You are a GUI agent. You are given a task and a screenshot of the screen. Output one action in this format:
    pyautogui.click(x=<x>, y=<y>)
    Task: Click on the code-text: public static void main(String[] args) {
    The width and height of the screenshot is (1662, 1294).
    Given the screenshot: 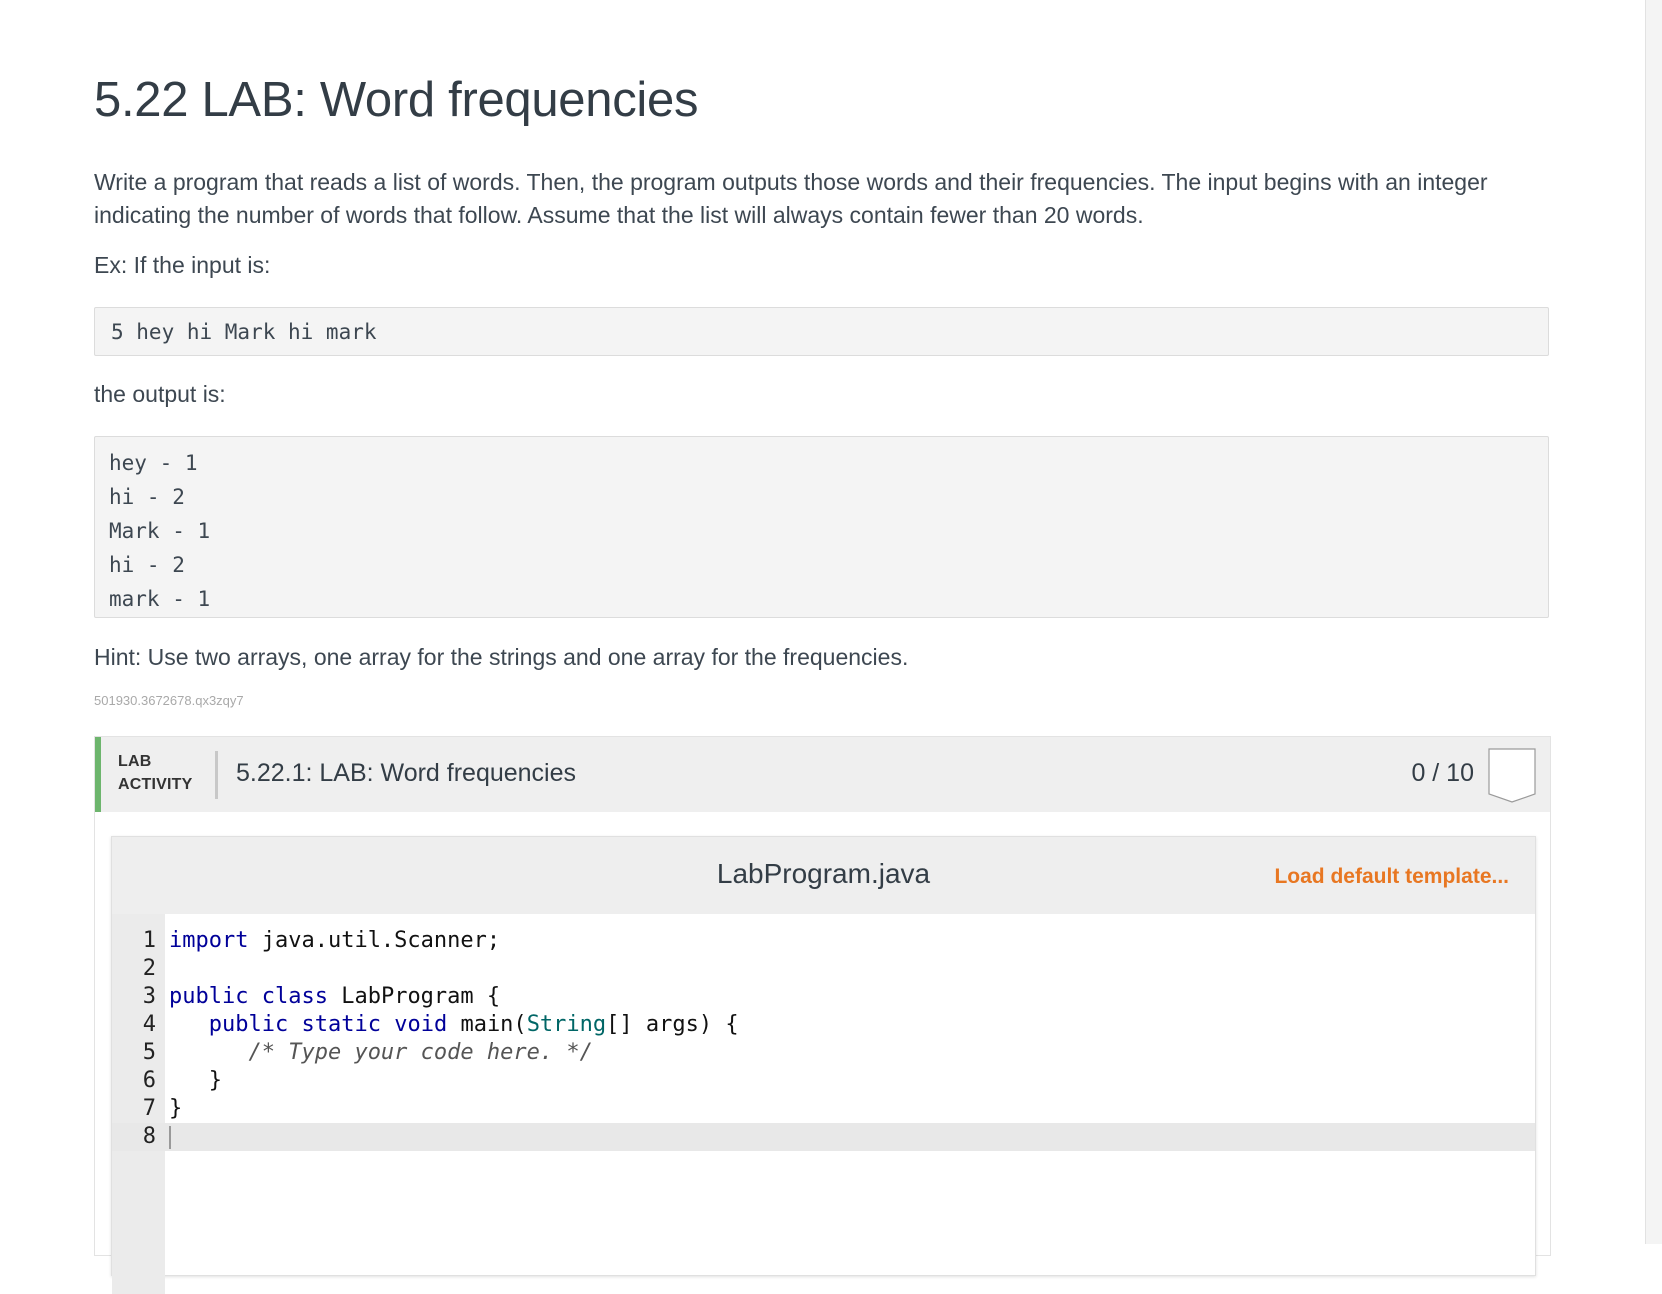 What is the action you would take?
    pyautogui.click(x=454, y=1025)
    